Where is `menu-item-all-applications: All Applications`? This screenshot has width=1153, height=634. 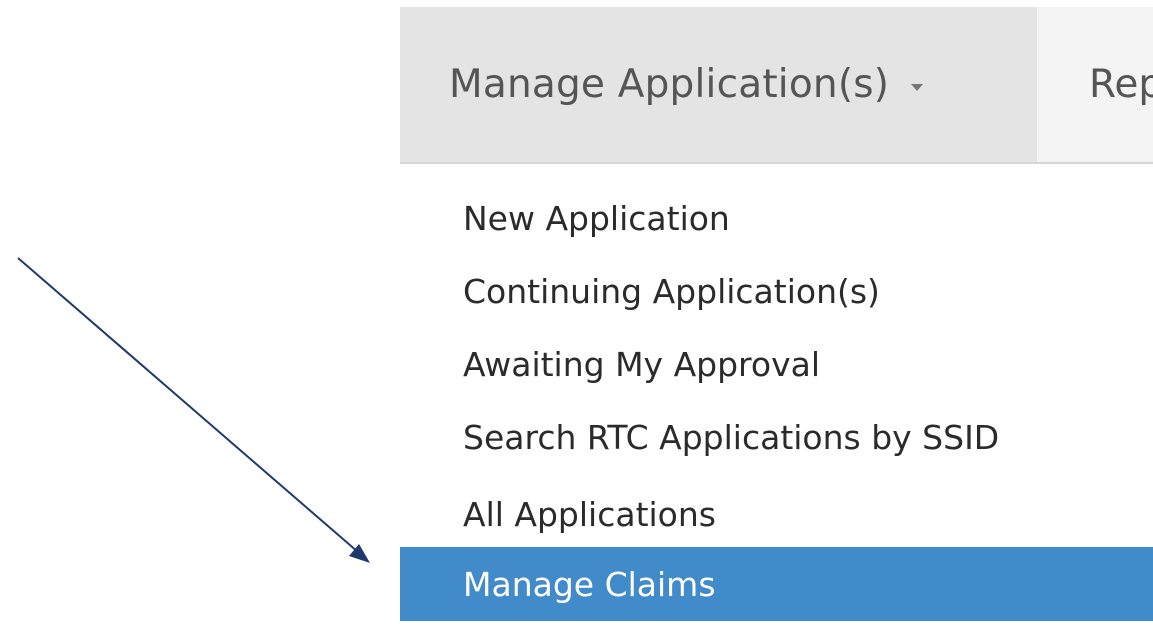 menu-item-all-applications: All Applications is located at coordinates (776, 514).